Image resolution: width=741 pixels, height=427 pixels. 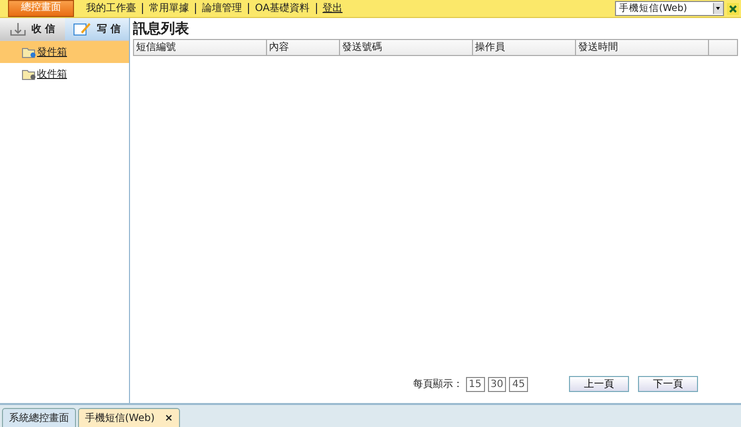 What do you see at coordinates (669, 8) in the screenshot?
I see `module-select: 手機短信(Web)` at bounding box center [669, 8].